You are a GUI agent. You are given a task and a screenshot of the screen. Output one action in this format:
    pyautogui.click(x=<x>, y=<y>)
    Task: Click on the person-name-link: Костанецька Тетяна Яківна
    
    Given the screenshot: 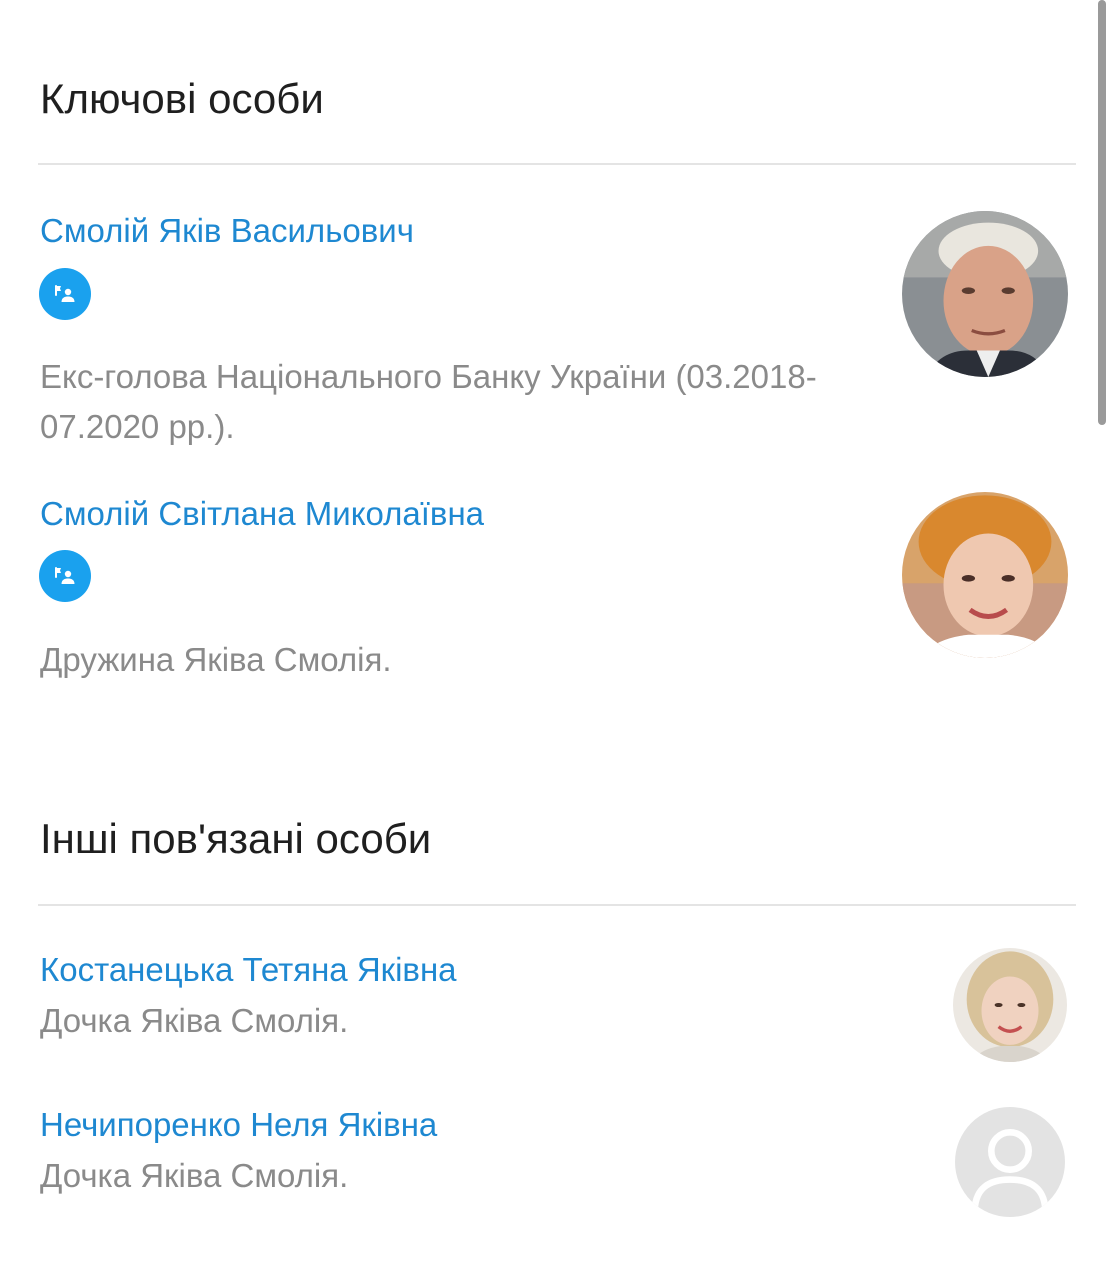 What is the action you would take?
    pyautogui.click(x=248, y=969)
    